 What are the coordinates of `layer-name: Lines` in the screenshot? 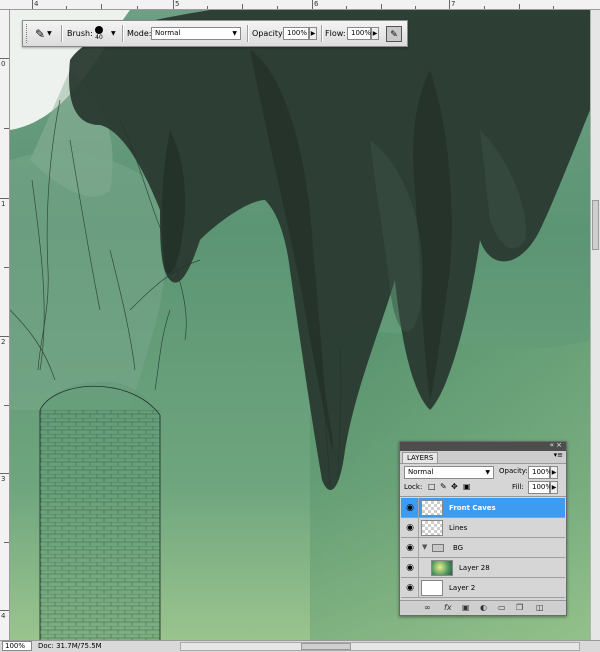 It's located at (458, 528).